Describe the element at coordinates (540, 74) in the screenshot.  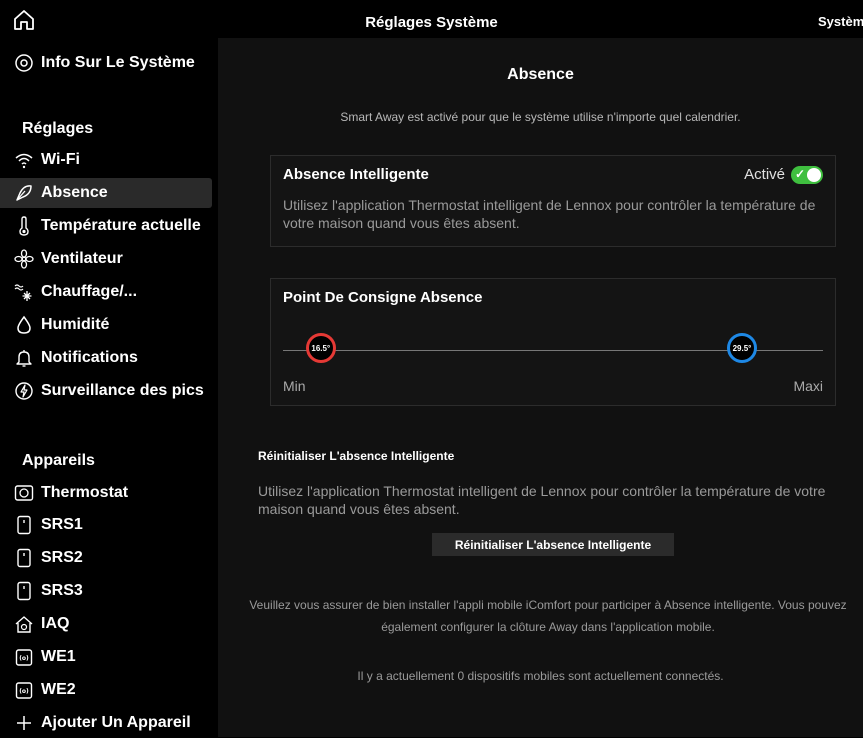
I see `section-title: Absence` at that location.